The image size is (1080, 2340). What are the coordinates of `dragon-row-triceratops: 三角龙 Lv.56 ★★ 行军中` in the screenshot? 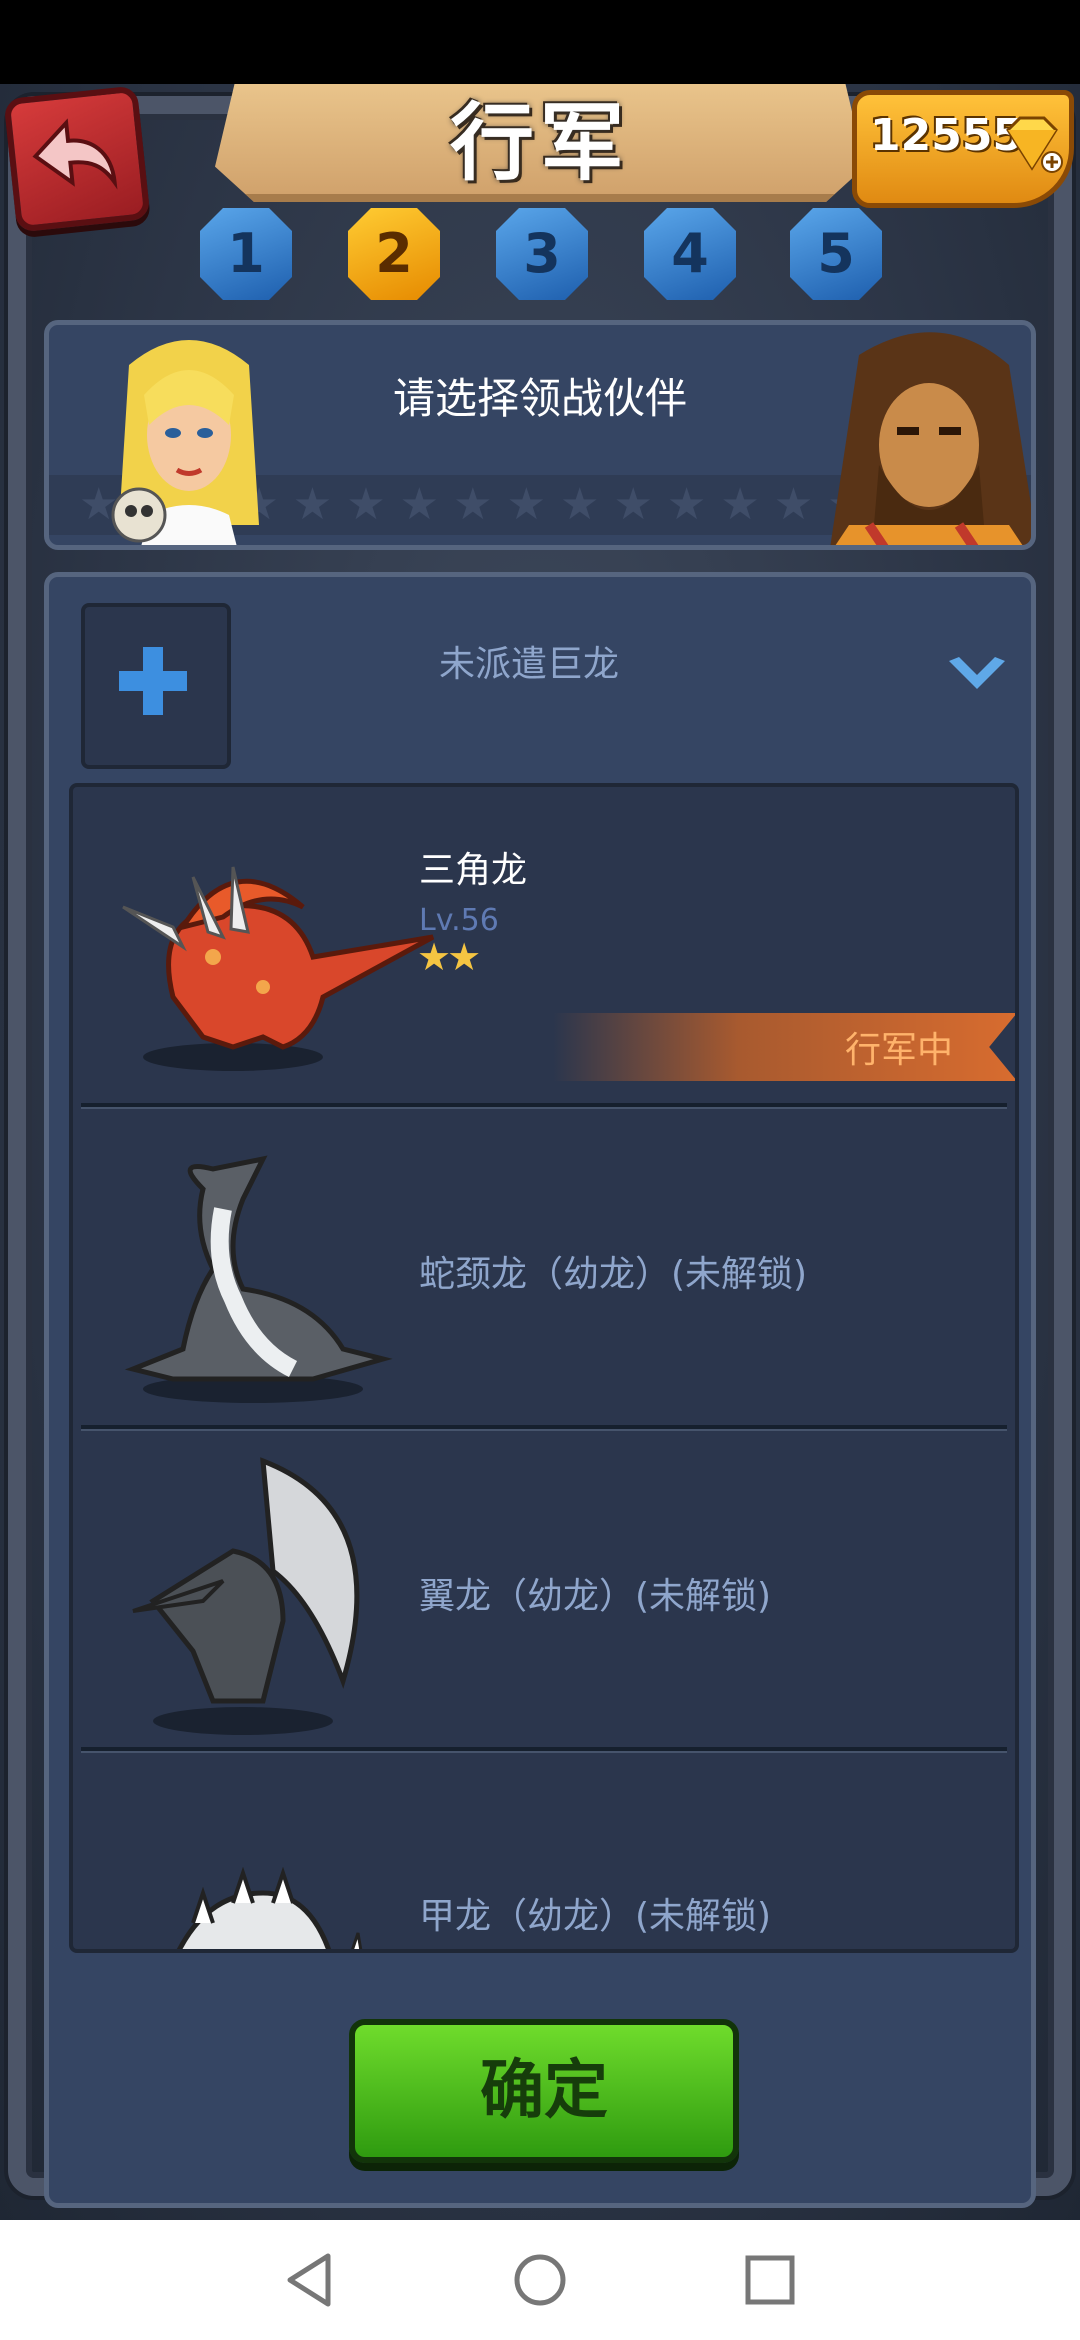 It's located at (544, 948).